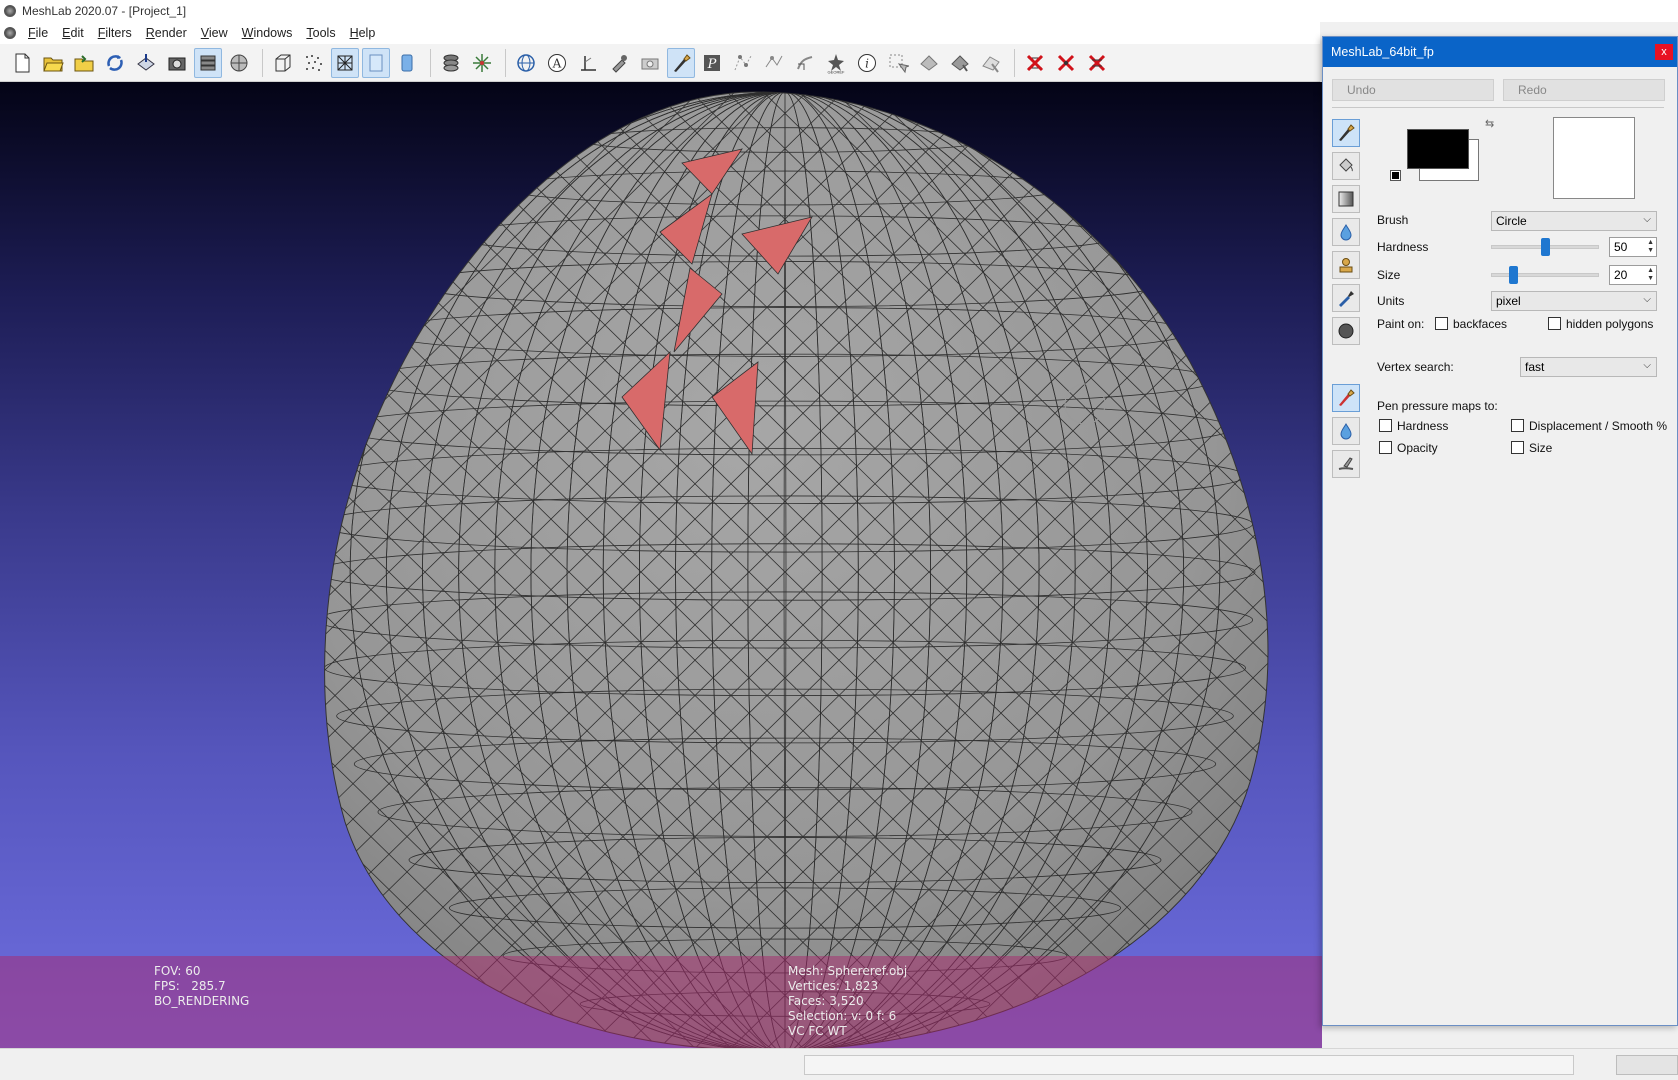 The height and width of the screenshot is (1080, 1678). I want to click on render-mode-icon, so click(239, 63).